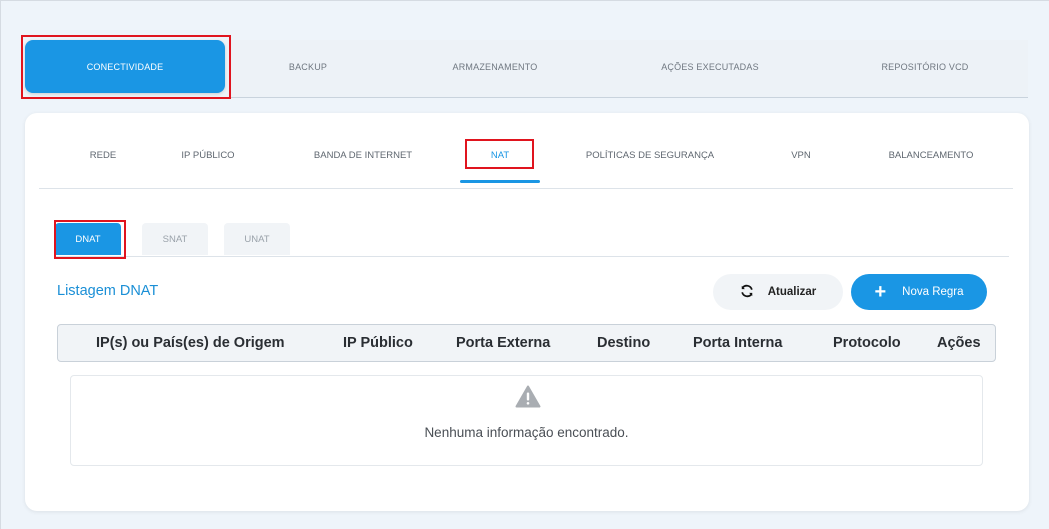 This screenshot has width=1049, height=529. Describe the element at coordinates (526, 420) in the screenshot. I see `empty-state: Nenhuma informação encontrado.` at that location.